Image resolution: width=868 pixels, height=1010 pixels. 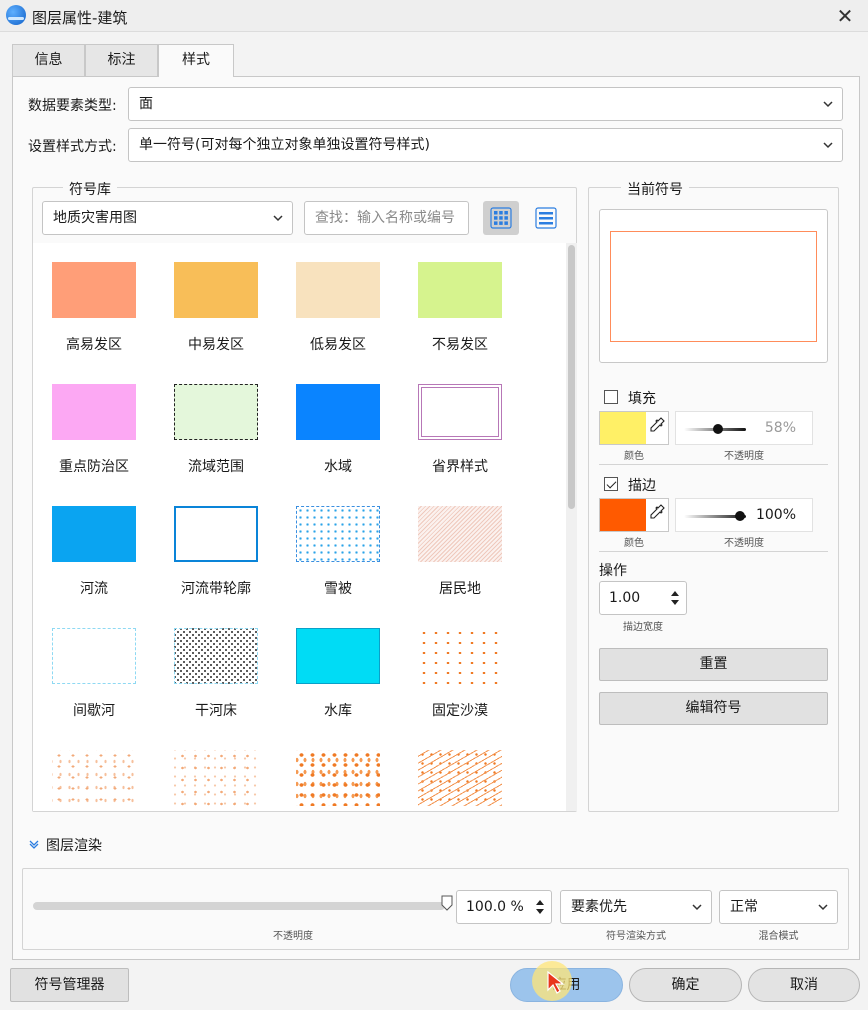 I want to click on stroke-width-spinner: 1.00, so click(x=643, y=598).